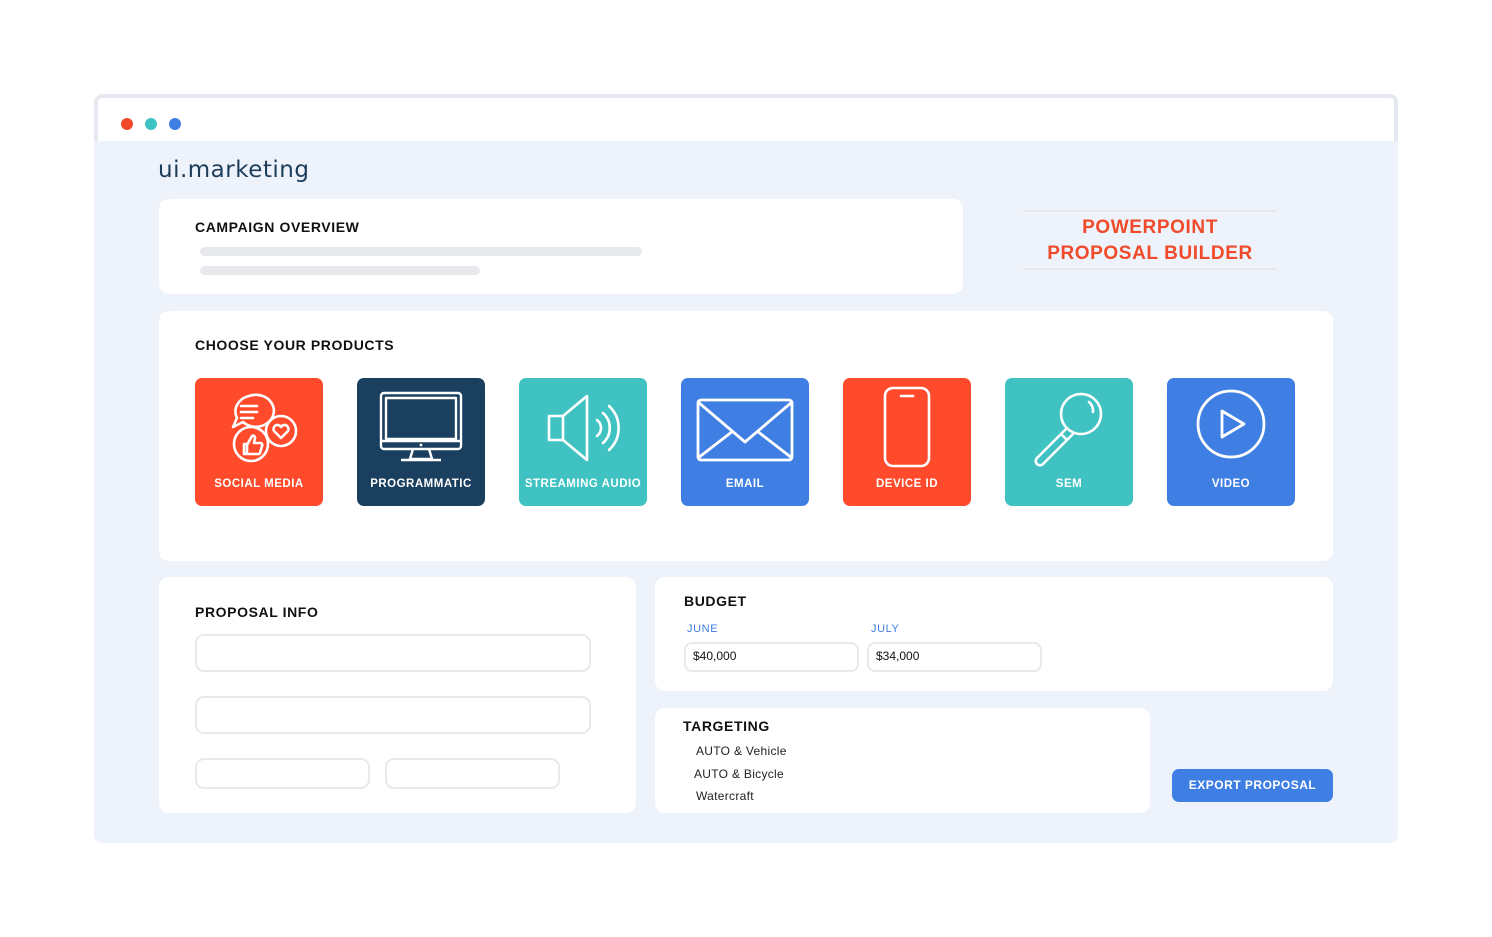 Image resolution: width=1492 pixels, height=937 pixels. What do you see at coordinates (175, 124) in the screenshot?
I see `maximize-window-dot` at bounding box center [175, 124].